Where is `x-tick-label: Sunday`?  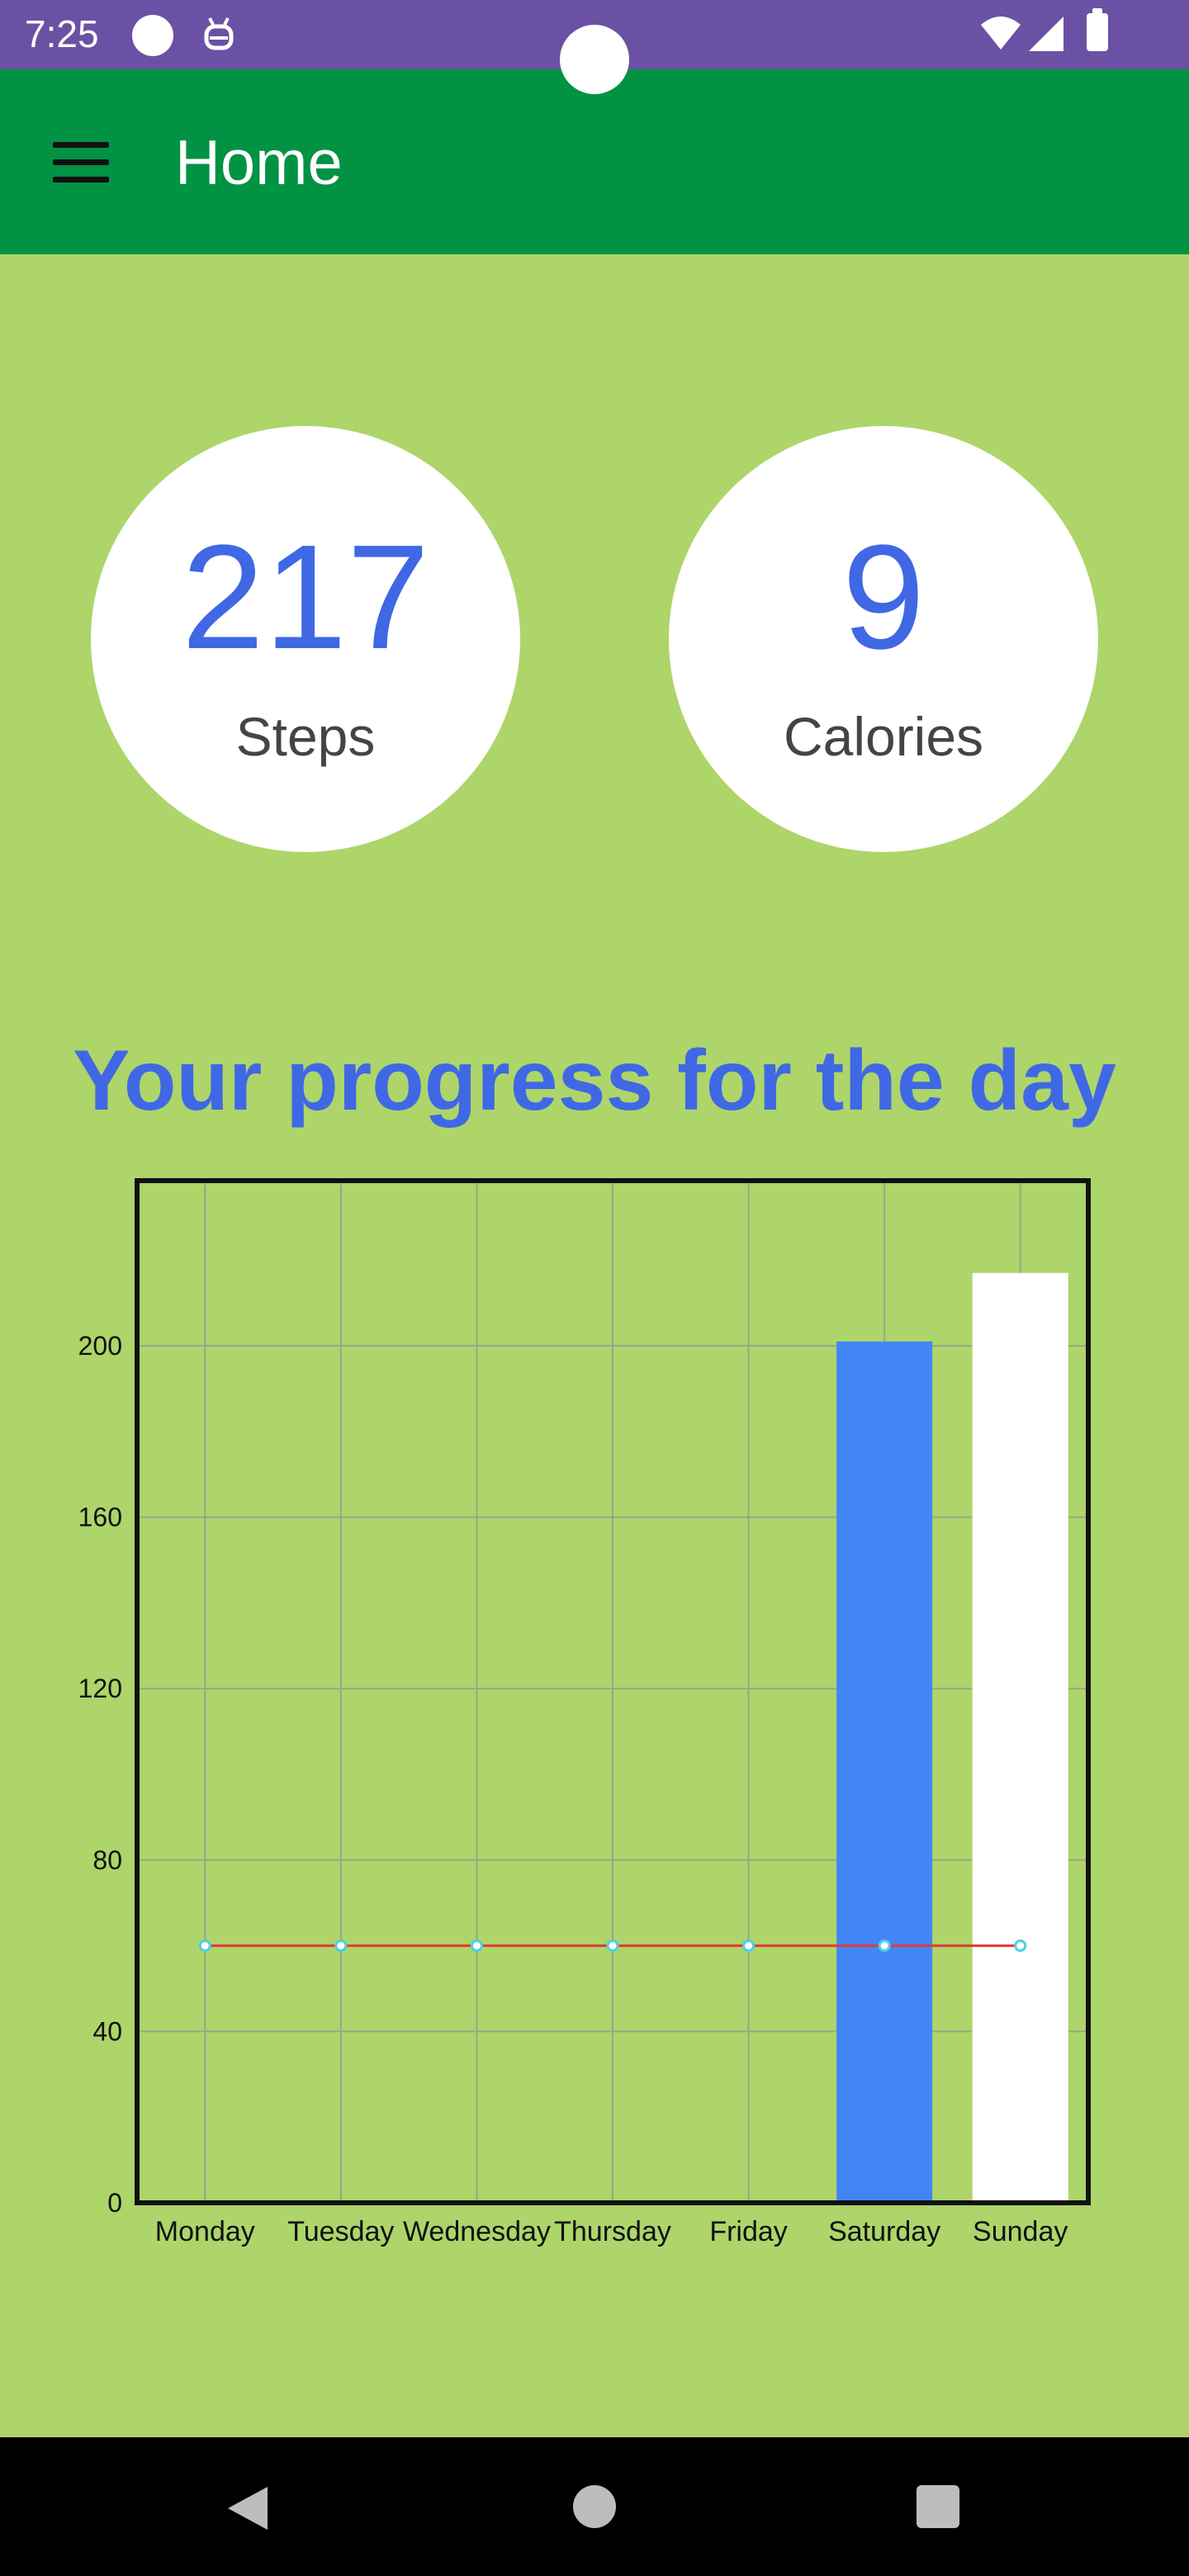 x-tick-label: Sunday is located at coordinates (1020, 2231).